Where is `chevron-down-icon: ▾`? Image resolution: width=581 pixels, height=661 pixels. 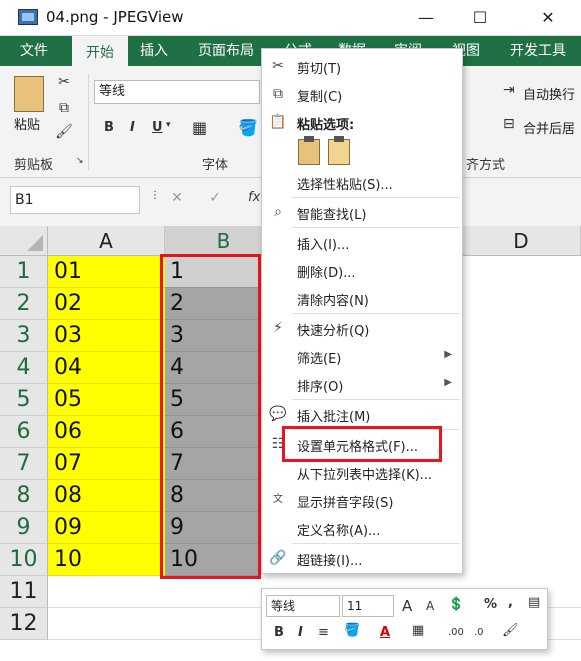 chevron-down-icon: ▾ is located at coordinates (168, 125).